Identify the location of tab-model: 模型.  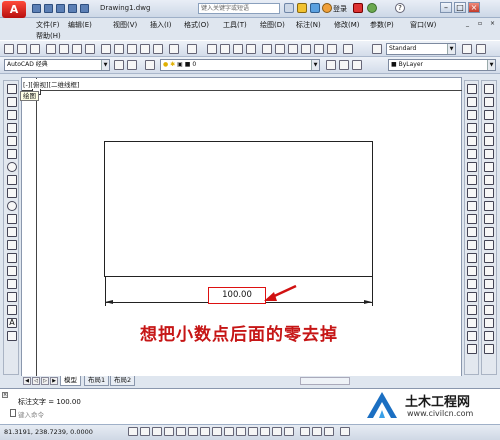
(70, 381).